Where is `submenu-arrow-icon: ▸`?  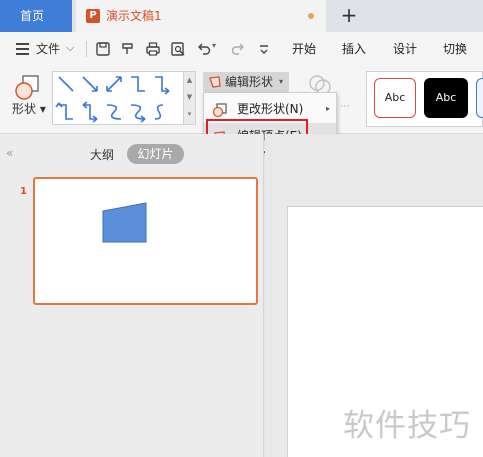 submenu-arrow-icon: ▸ is located at coordinates (327, 108).